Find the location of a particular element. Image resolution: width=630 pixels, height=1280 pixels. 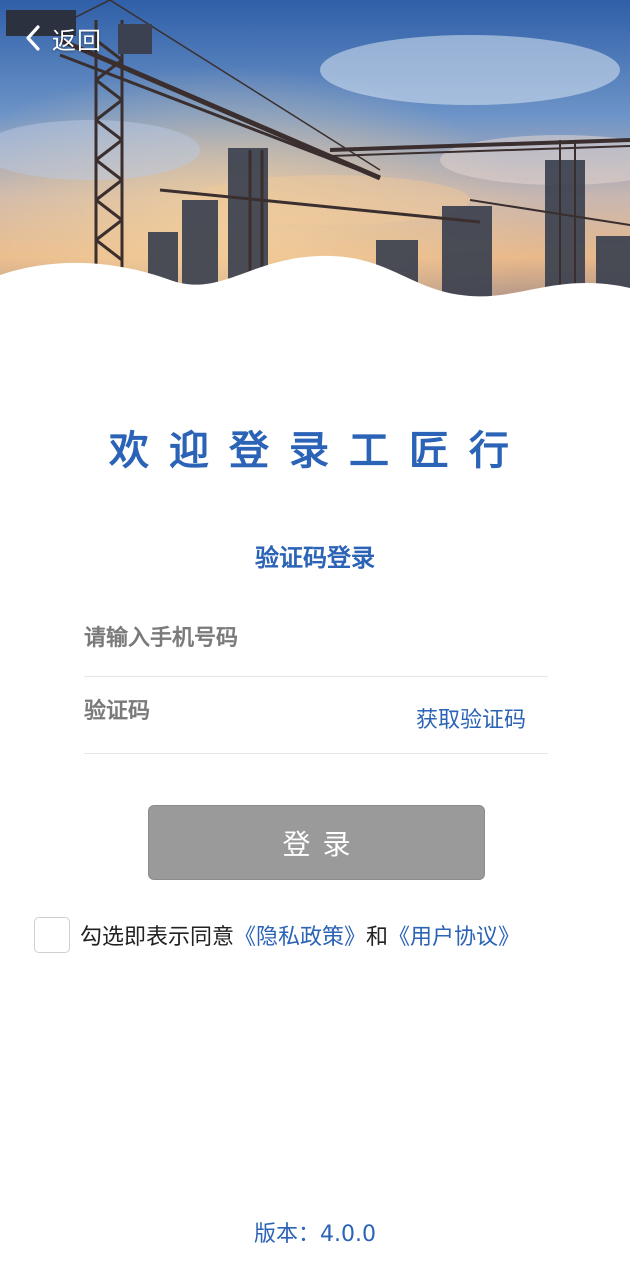

agreement-prefix: 勾选即表示同意 is located at coordinates (157, 937).